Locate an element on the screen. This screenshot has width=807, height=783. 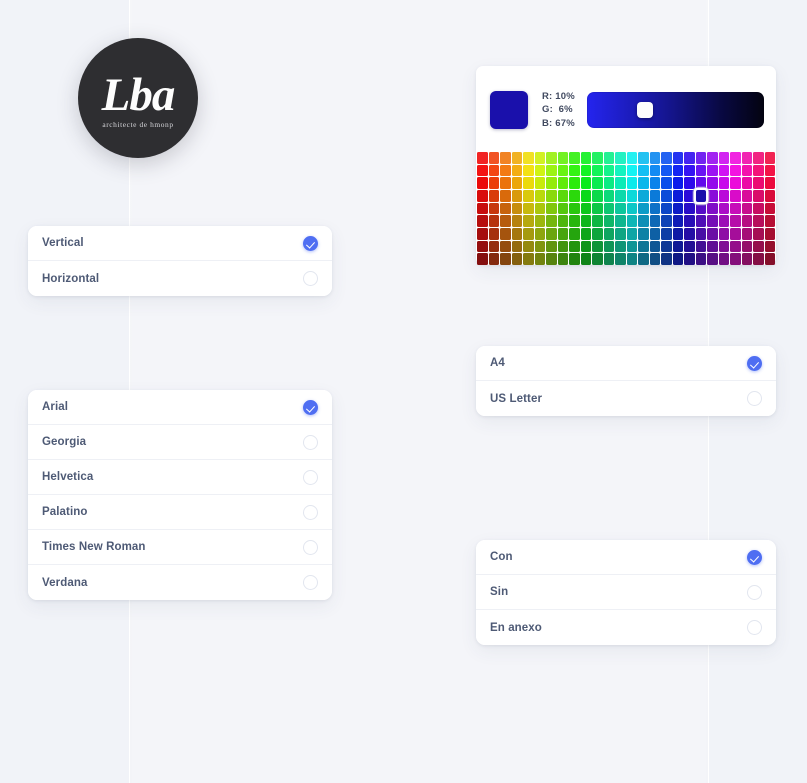
radio-checked-icon is located at coordinates (754, 557).